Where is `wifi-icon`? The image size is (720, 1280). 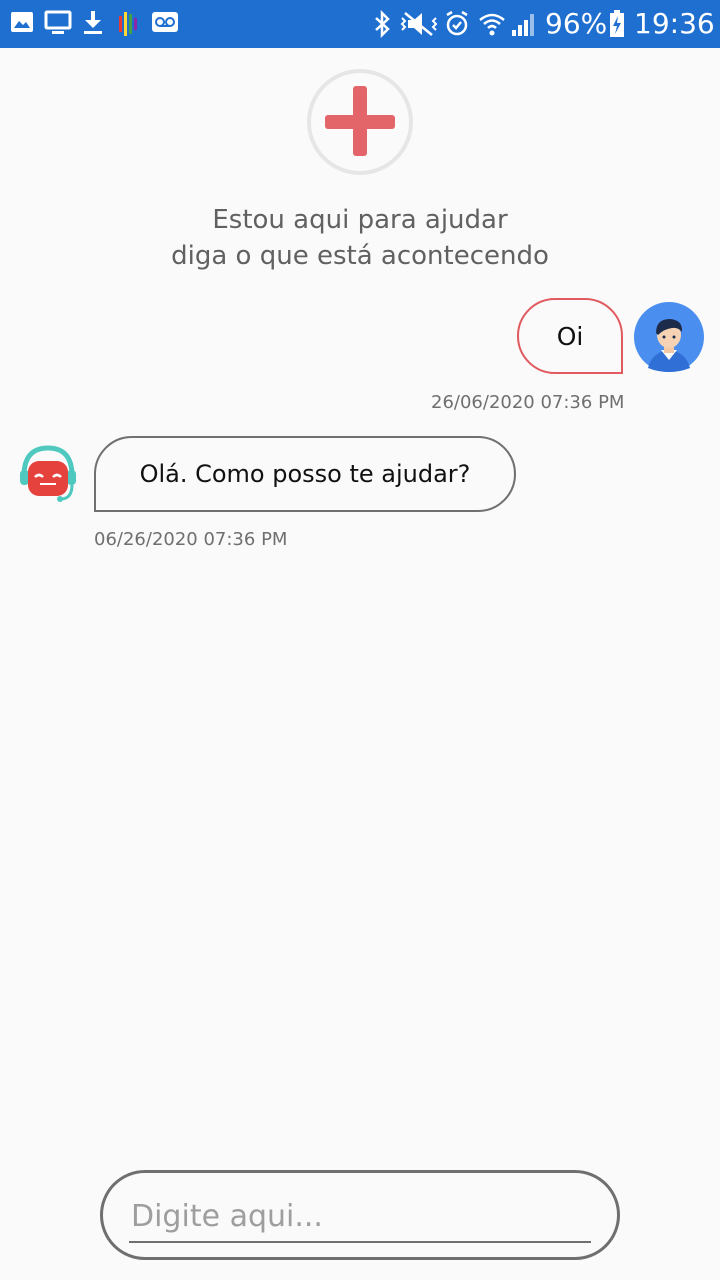
wifi-icon is located at coordinates (492, 24).